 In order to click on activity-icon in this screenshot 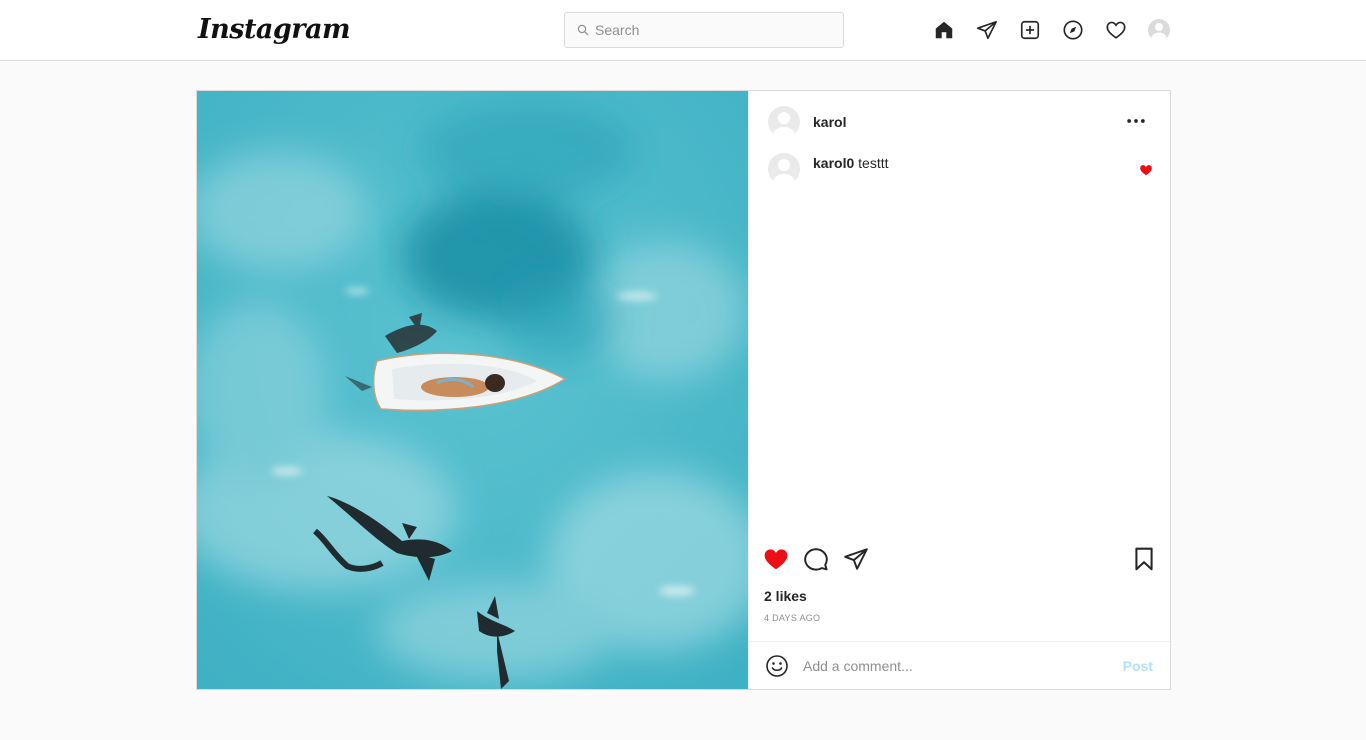, I will do `click(1116, 30)`.